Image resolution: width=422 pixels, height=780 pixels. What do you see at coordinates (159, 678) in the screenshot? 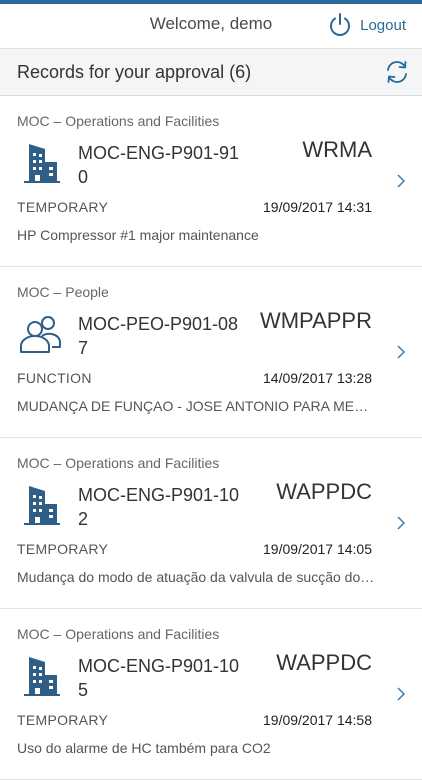
I see `record-code: MOC-ENG-P901-105` at bounding box center [159, 678].